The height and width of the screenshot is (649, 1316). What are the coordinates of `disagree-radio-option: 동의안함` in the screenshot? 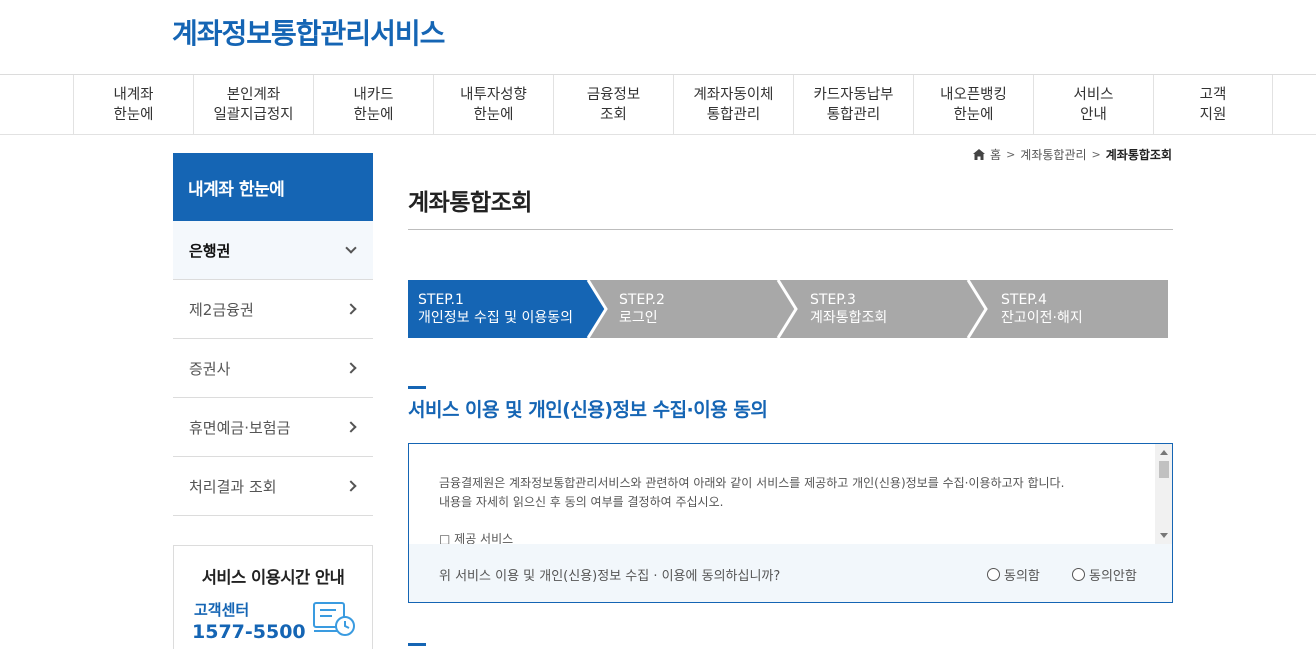 It's located at (1104, 574).